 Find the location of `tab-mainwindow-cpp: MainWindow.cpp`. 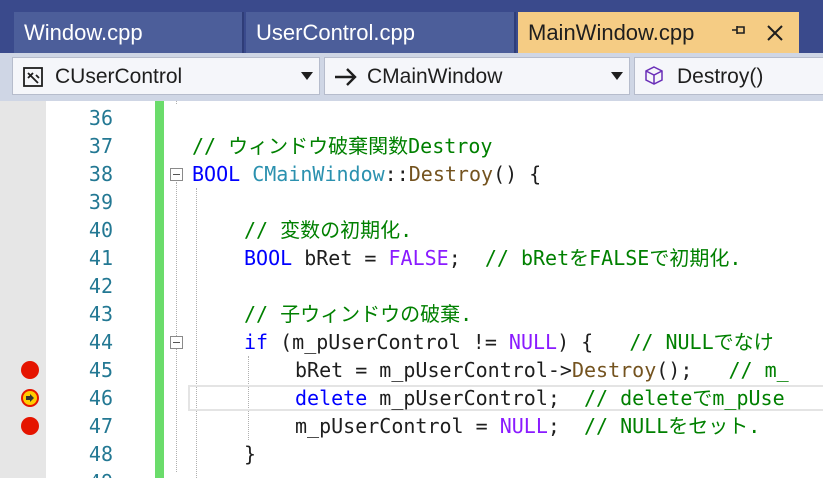

tab-mainwindow-cpp: MainWindow.cpp is located at coordinates (658, 32).